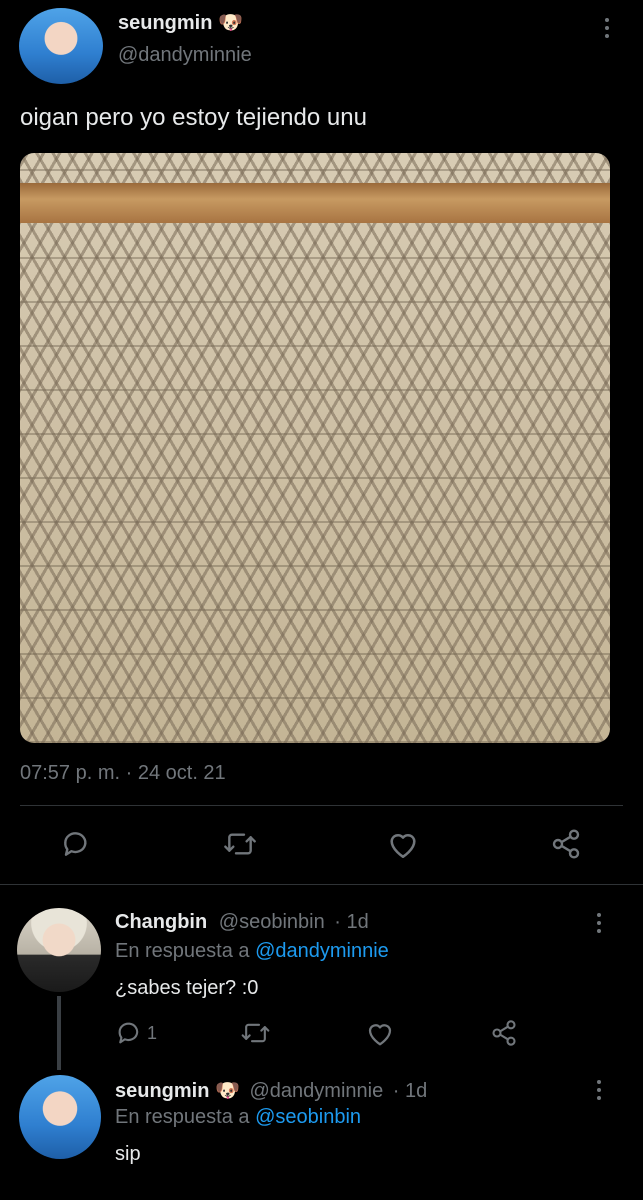 The image size is (643, 1200). I want to click on reply-reply-button: 1, so click(136, 1033).